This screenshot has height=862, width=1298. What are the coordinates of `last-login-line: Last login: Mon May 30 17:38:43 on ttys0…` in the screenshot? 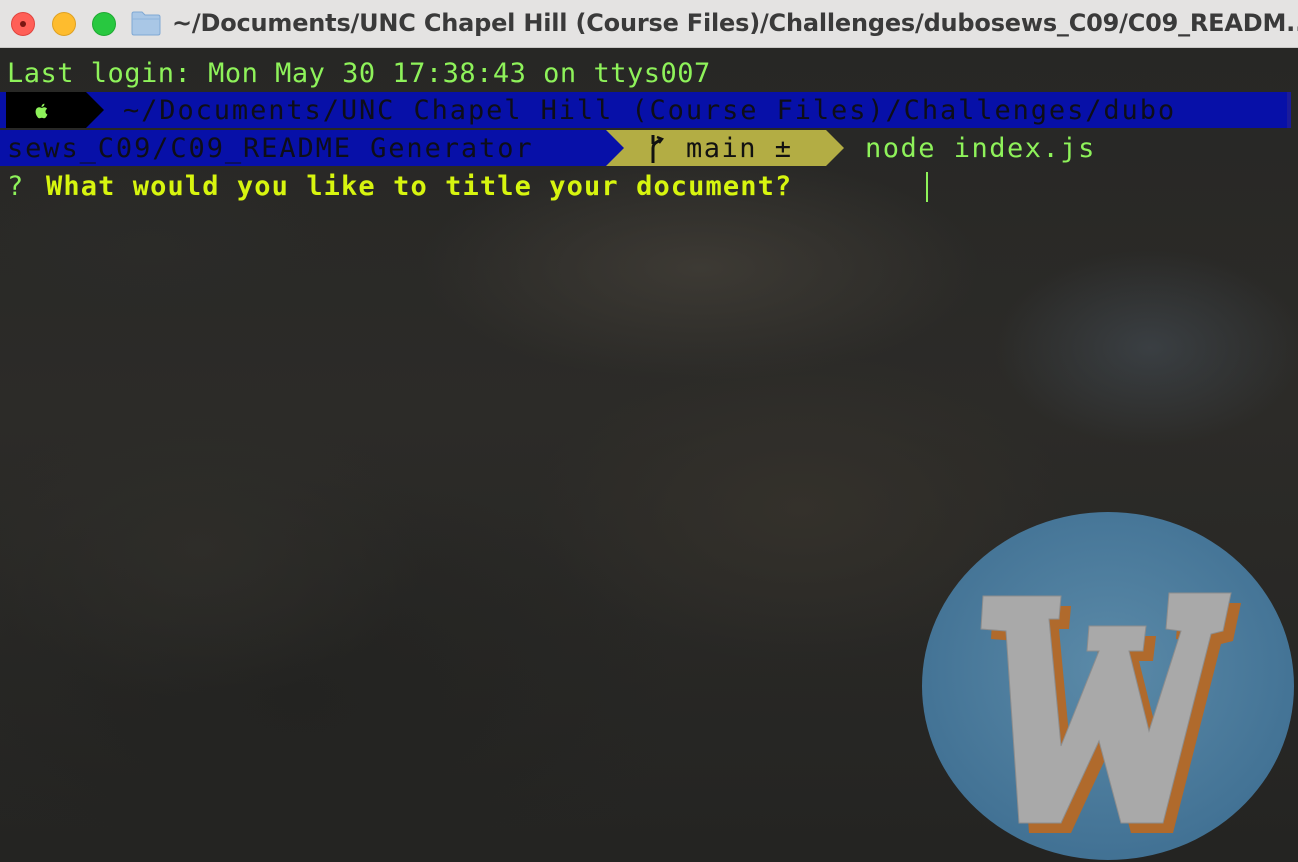 It's located at (359, 73).